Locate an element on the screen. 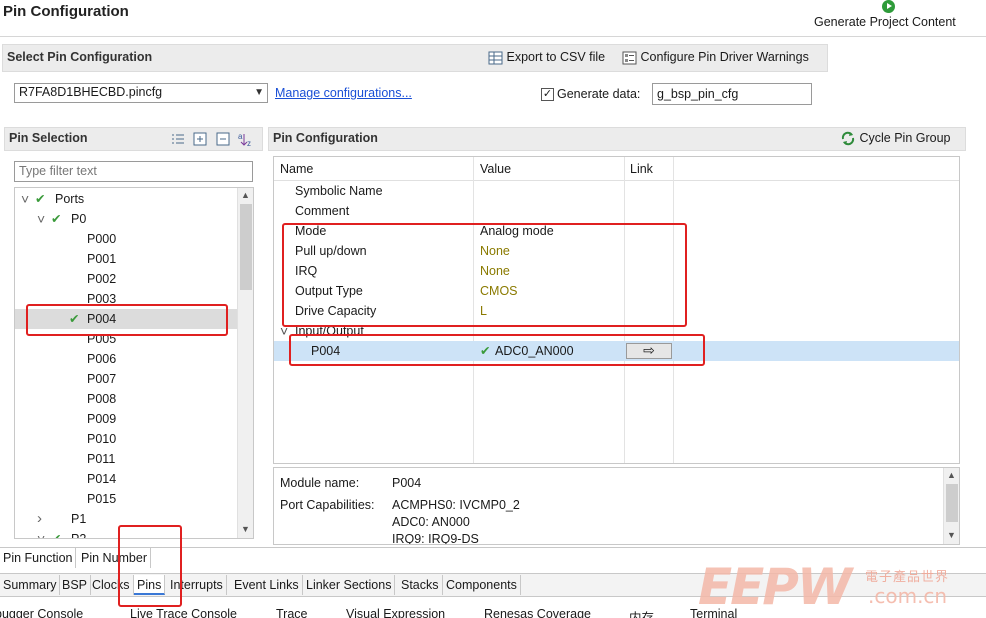 Image resolution: width=986 pixels, height=618 pixels. column-header-value: Value is located at coordinates (495, 169).